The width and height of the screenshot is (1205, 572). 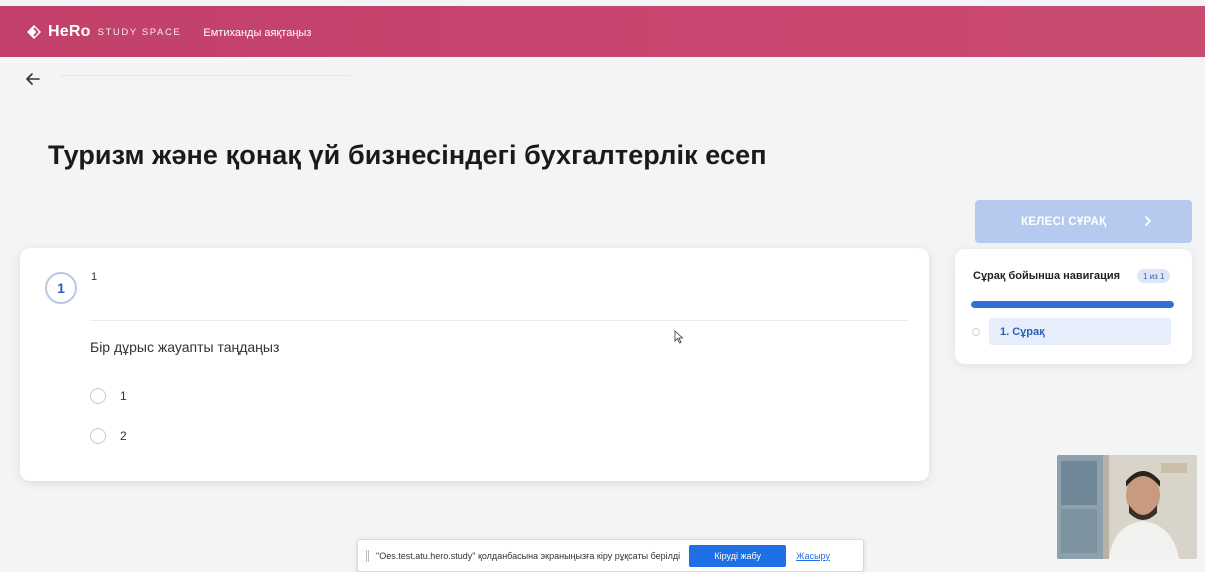 I want to click on status-dot-icon, so click(x=976, y=332).